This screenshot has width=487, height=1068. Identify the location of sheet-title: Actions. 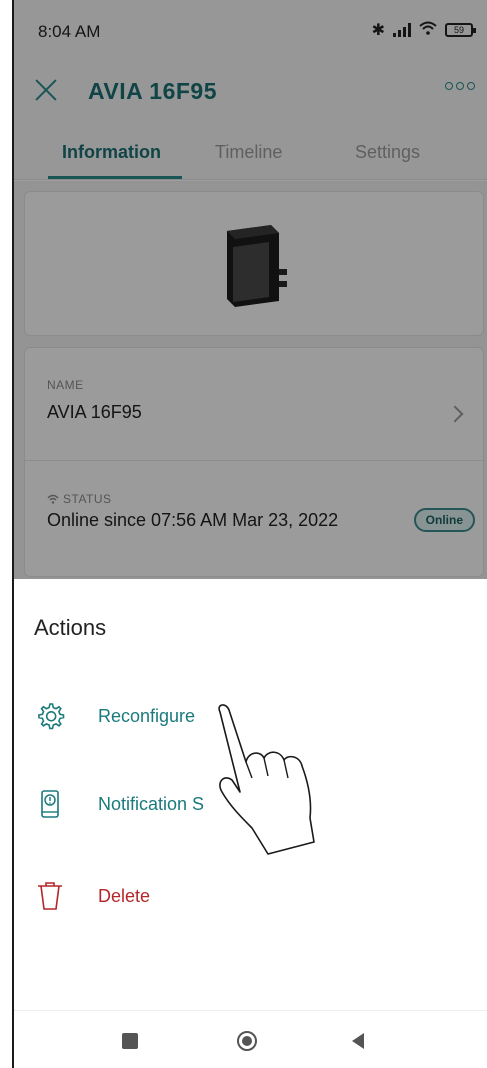
(70, 627).